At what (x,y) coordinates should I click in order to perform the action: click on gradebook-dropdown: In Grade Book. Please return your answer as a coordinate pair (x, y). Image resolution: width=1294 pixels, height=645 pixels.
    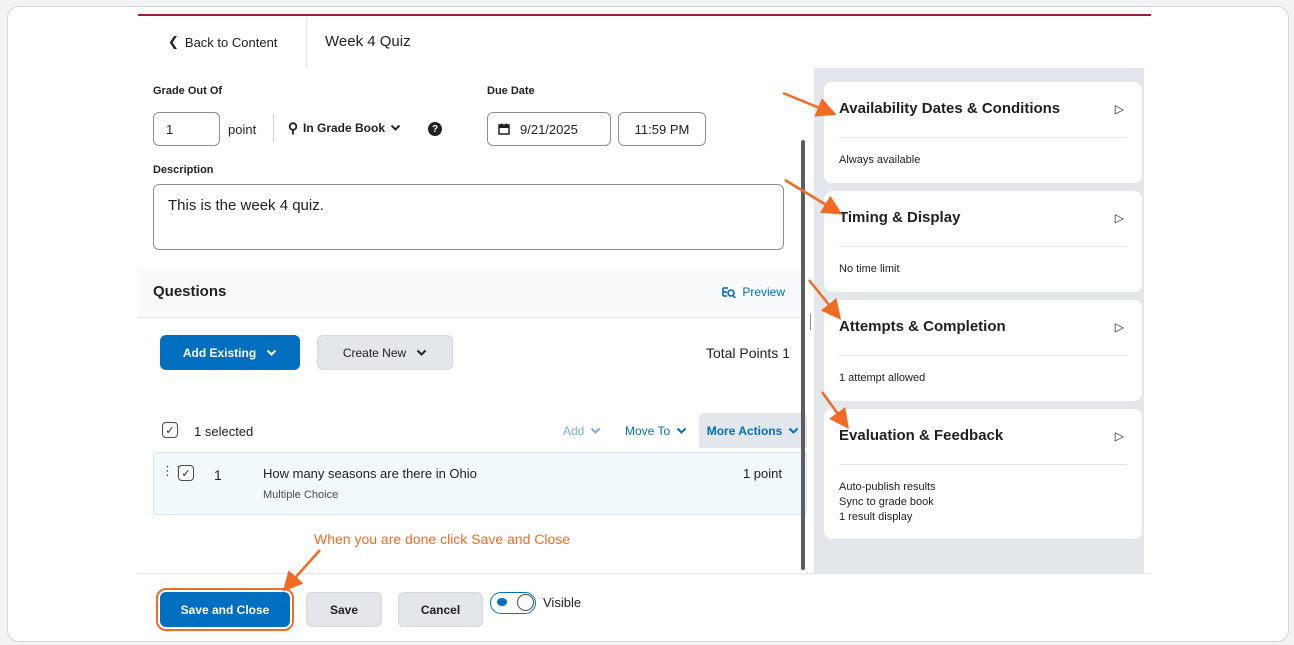
    Looking at the image, I should click on (344, 128).